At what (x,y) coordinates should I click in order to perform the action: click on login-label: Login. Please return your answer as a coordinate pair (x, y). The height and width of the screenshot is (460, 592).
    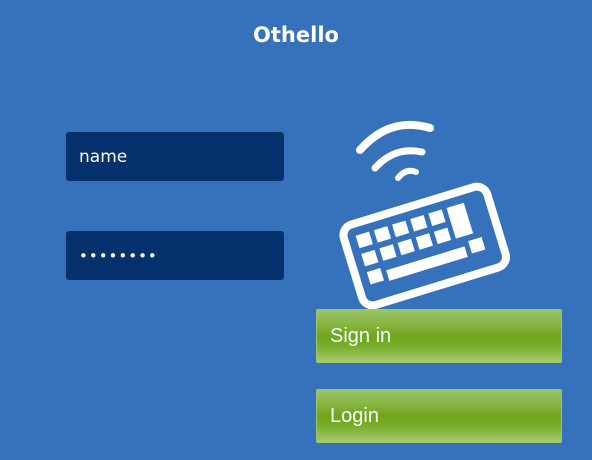
    Looking at the image, I should click on (354, 415).